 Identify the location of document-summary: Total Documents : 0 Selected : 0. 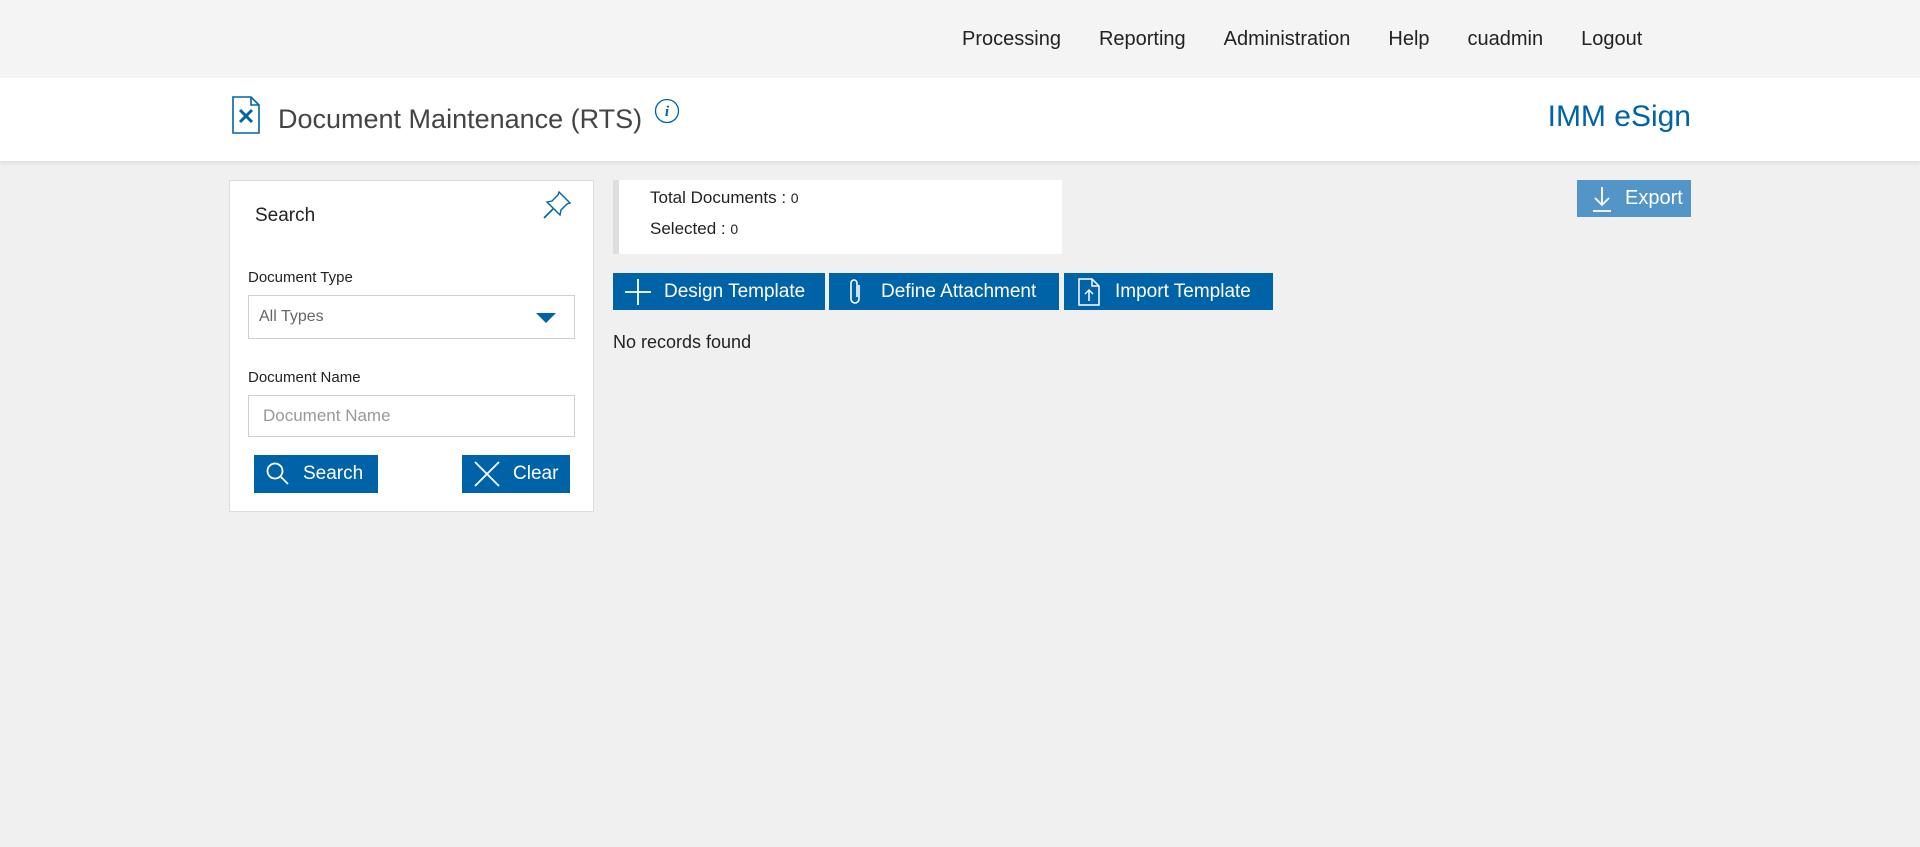
(837, 217).